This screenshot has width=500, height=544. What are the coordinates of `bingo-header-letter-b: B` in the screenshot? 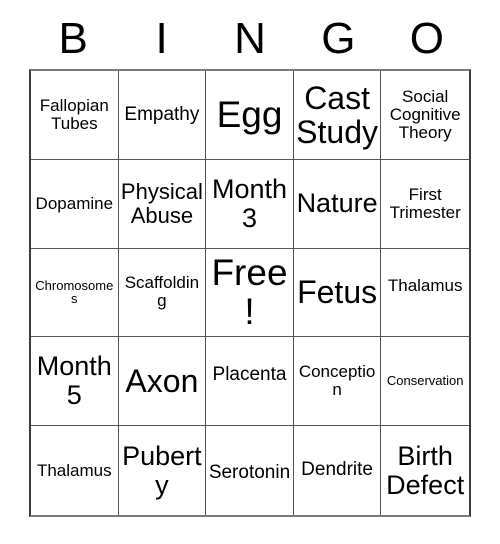 It's located at (73, 38).